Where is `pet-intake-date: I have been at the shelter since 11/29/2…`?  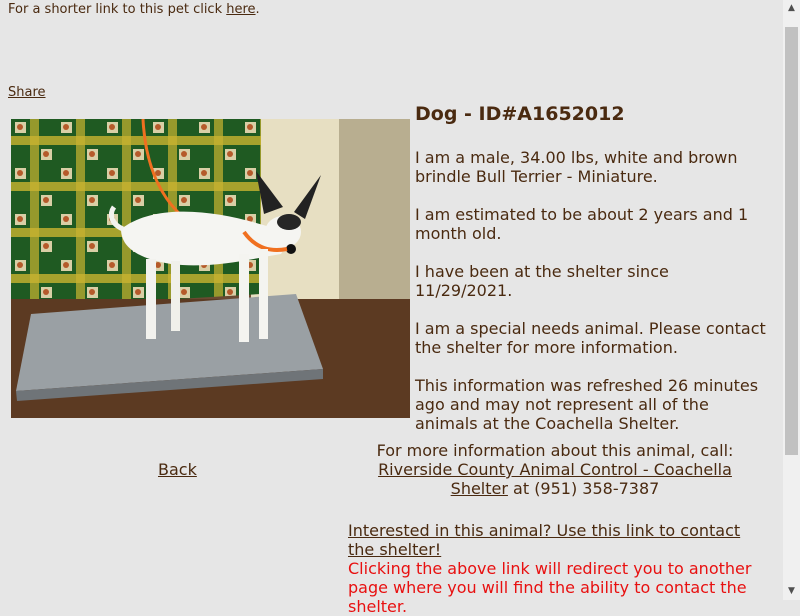
pet-intake-date: I have been at the shelter since 11/29/2… is located at coordinates (542, 281).